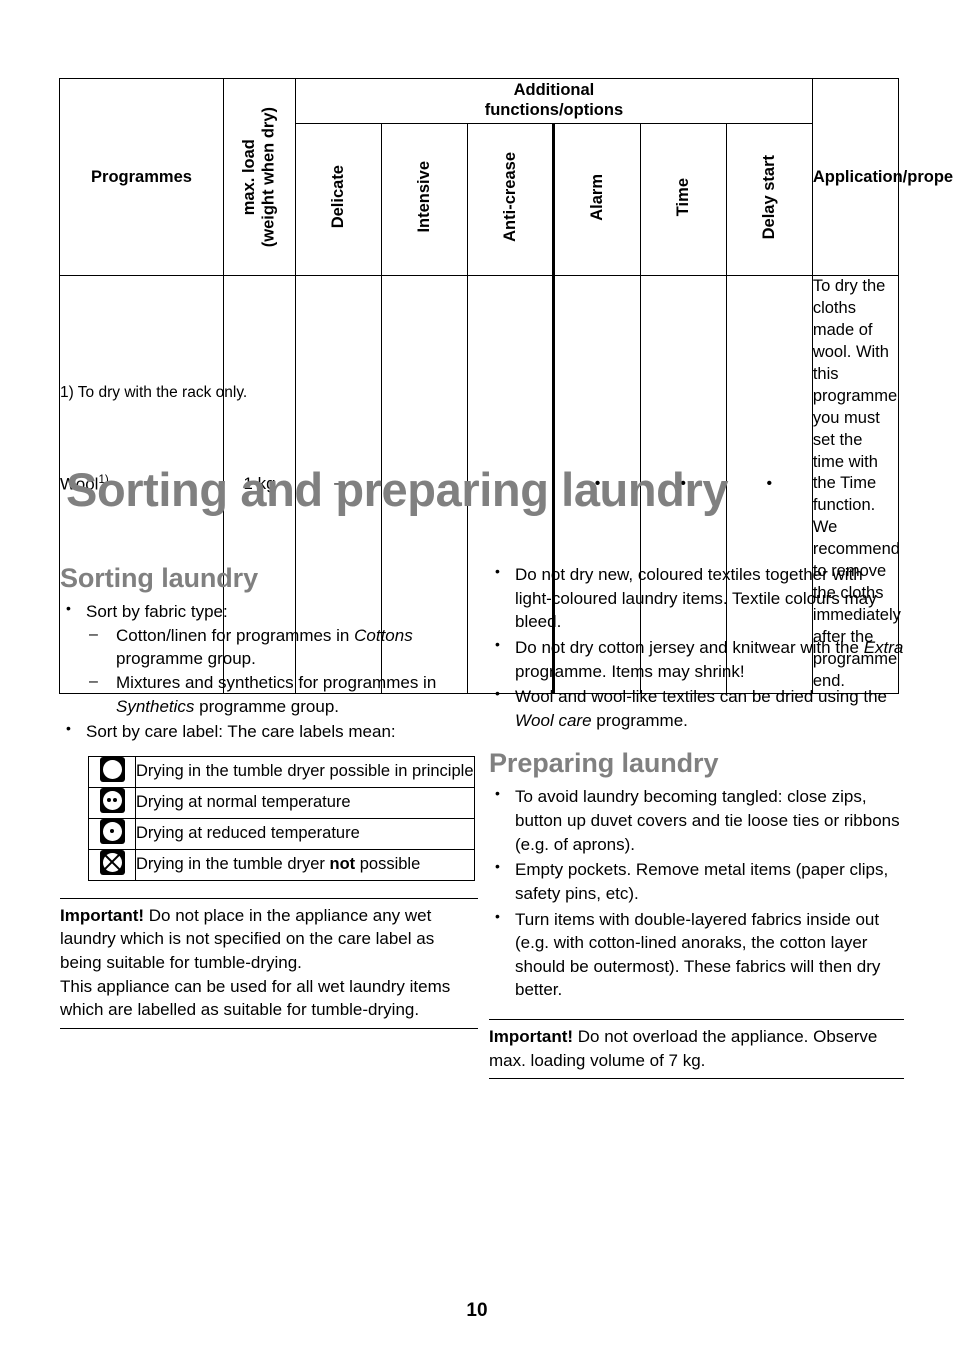 This screenshot has width=954, height=1352. I want to click on header-additional-line1: Additional, so click(554, 90).